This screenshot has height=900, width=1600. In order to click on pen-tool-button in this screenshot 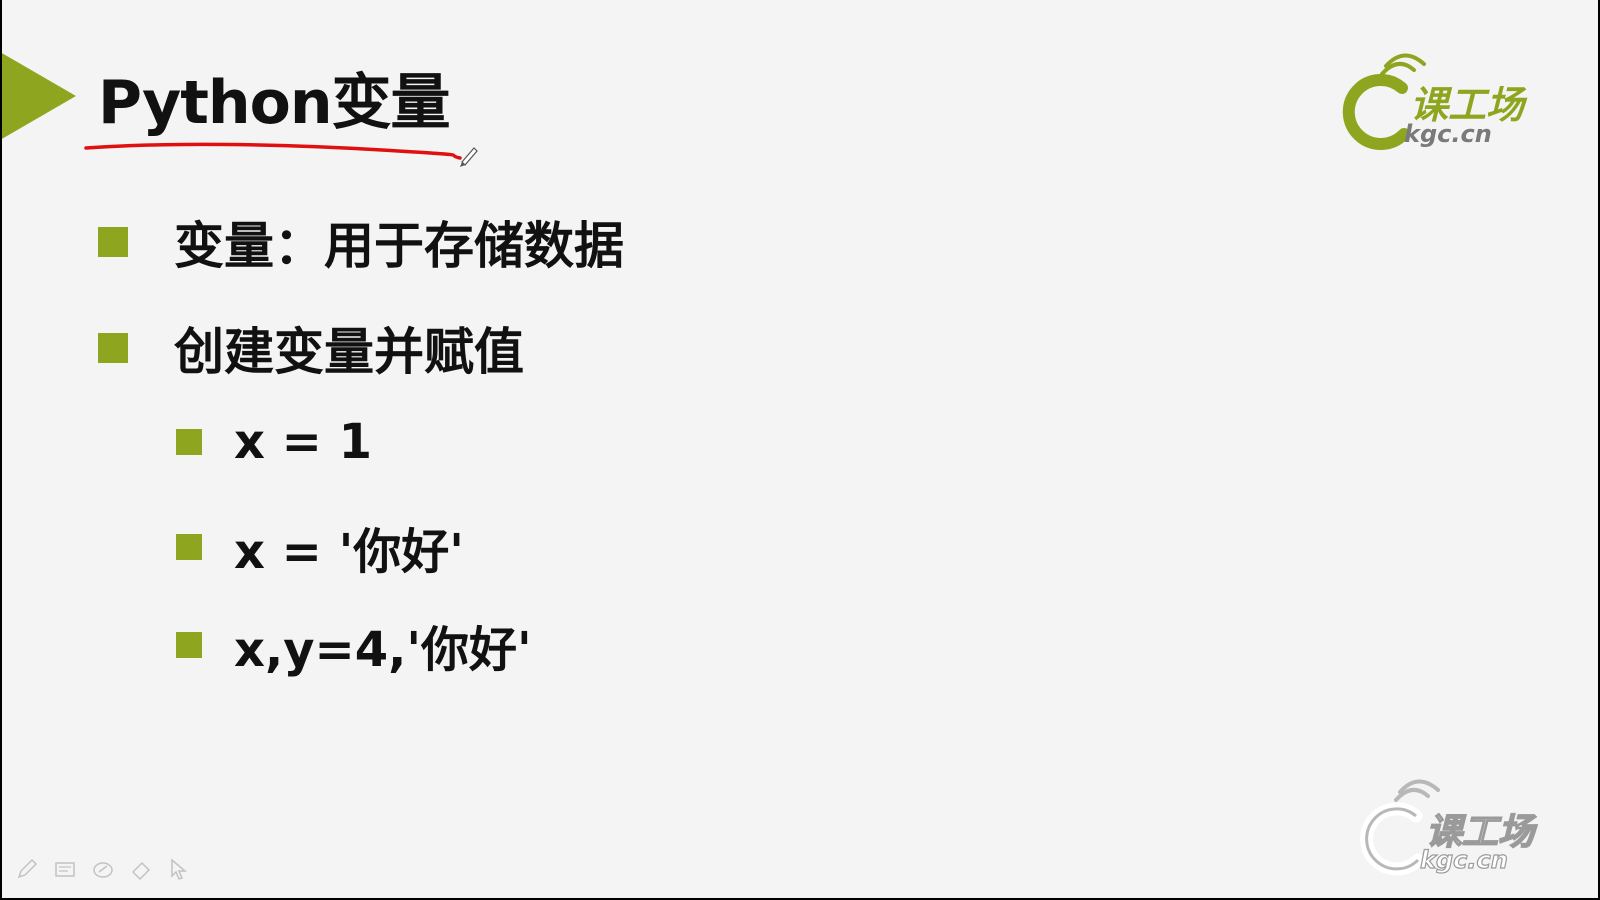, I will do `click(27, 869)`.